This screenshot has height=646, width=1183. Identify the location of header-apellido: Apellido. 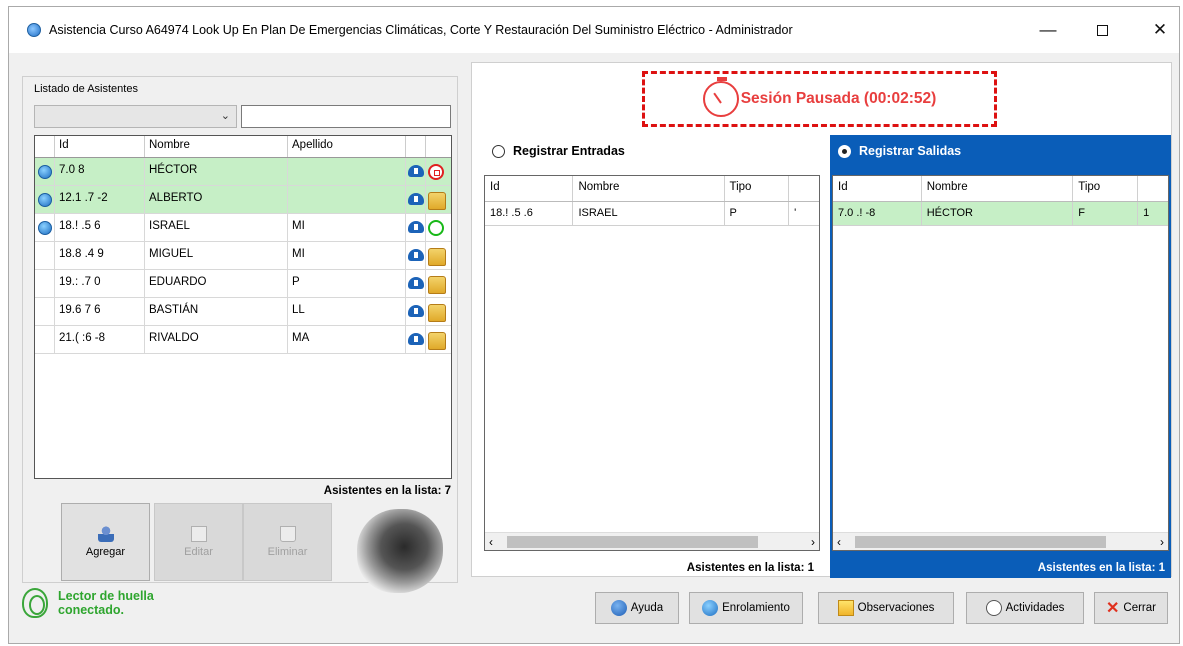
(347, 146).